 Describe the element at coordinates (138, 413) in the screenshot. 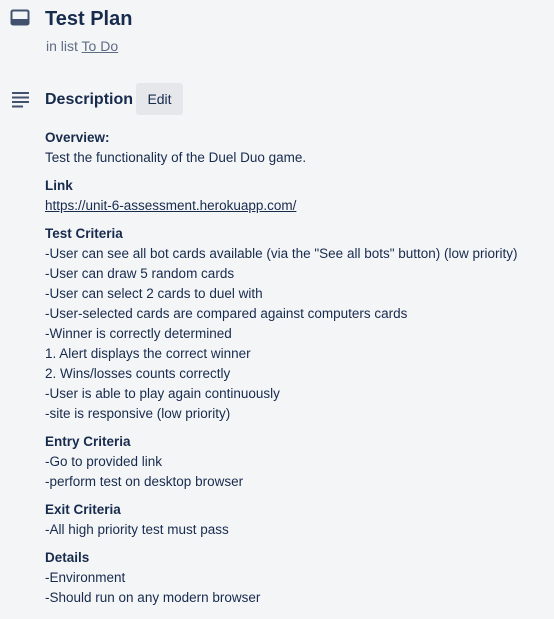

I see `section-line: -site is responsive (low priority)` at that location.